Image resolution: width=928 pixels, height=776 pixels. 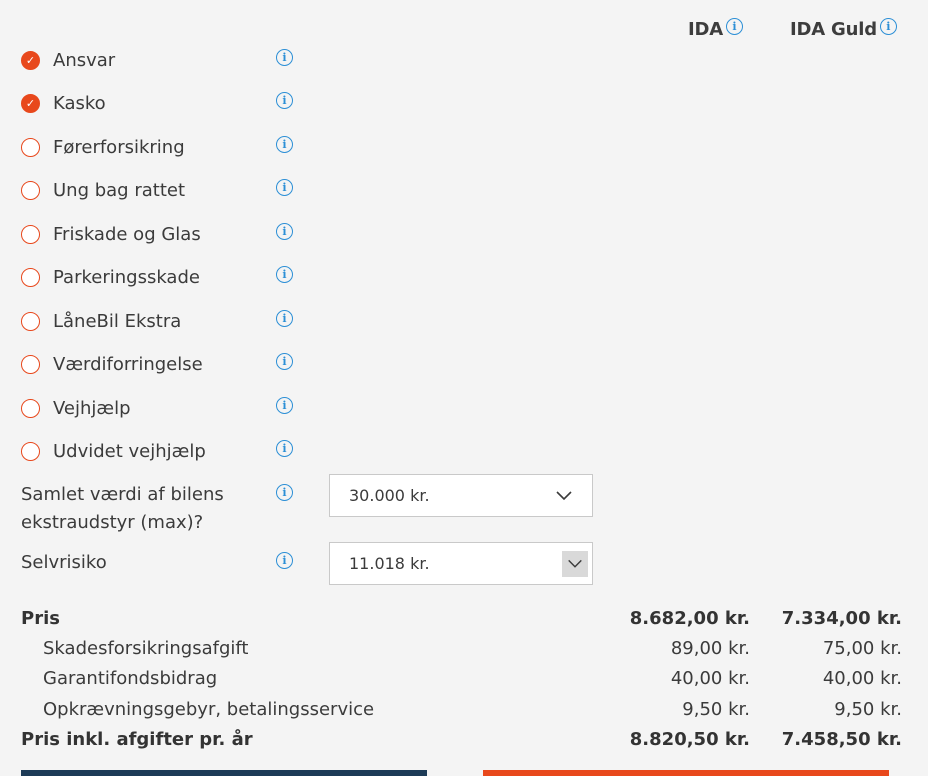 What do you see at coordinates (461, 495) in the screenshot?
I see `equipment-select: 30.000 kr.` at bounding box center [461, 495].